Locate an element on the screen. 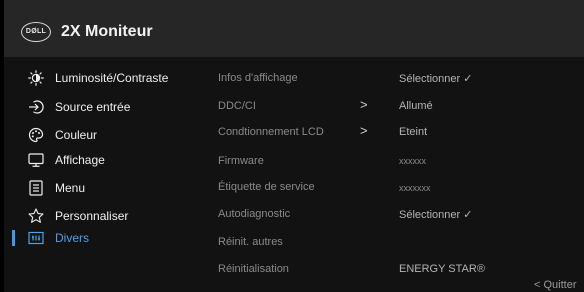 This screenshot has height=292, width=584. sidebar-item-label: Personnaliser is located at coordinates (92, 216).